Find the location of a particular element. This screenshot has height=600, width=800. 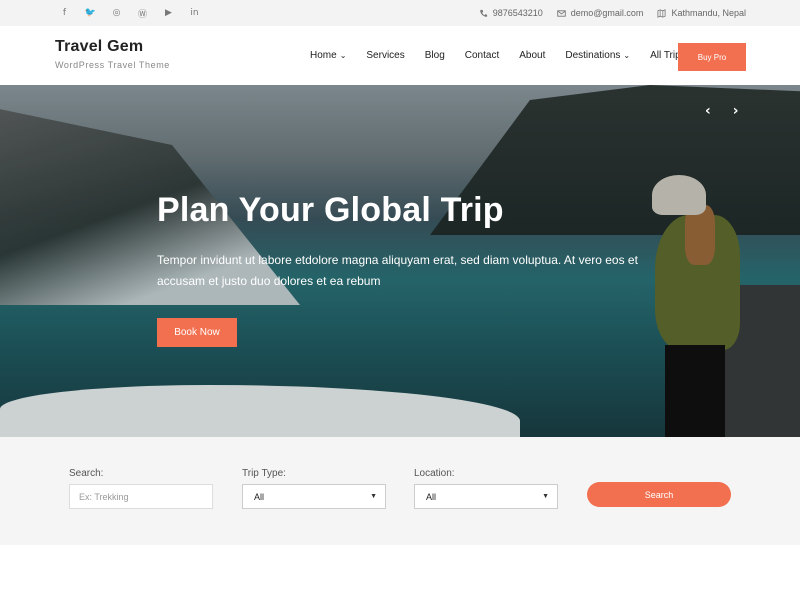

book-now-button: Book Now is located at coordinates (197, 332).